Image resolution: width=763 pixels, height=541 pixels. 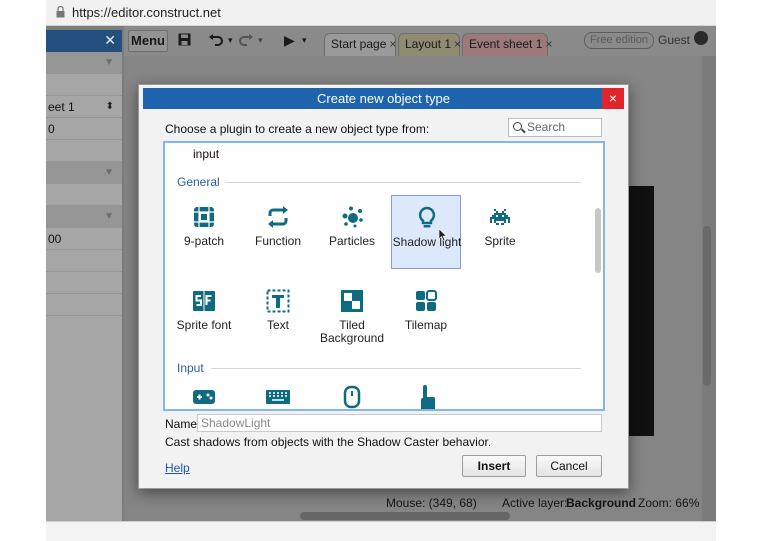 I want to click on plugin-9-patch: 9-patch, so click(x=204, y=232).